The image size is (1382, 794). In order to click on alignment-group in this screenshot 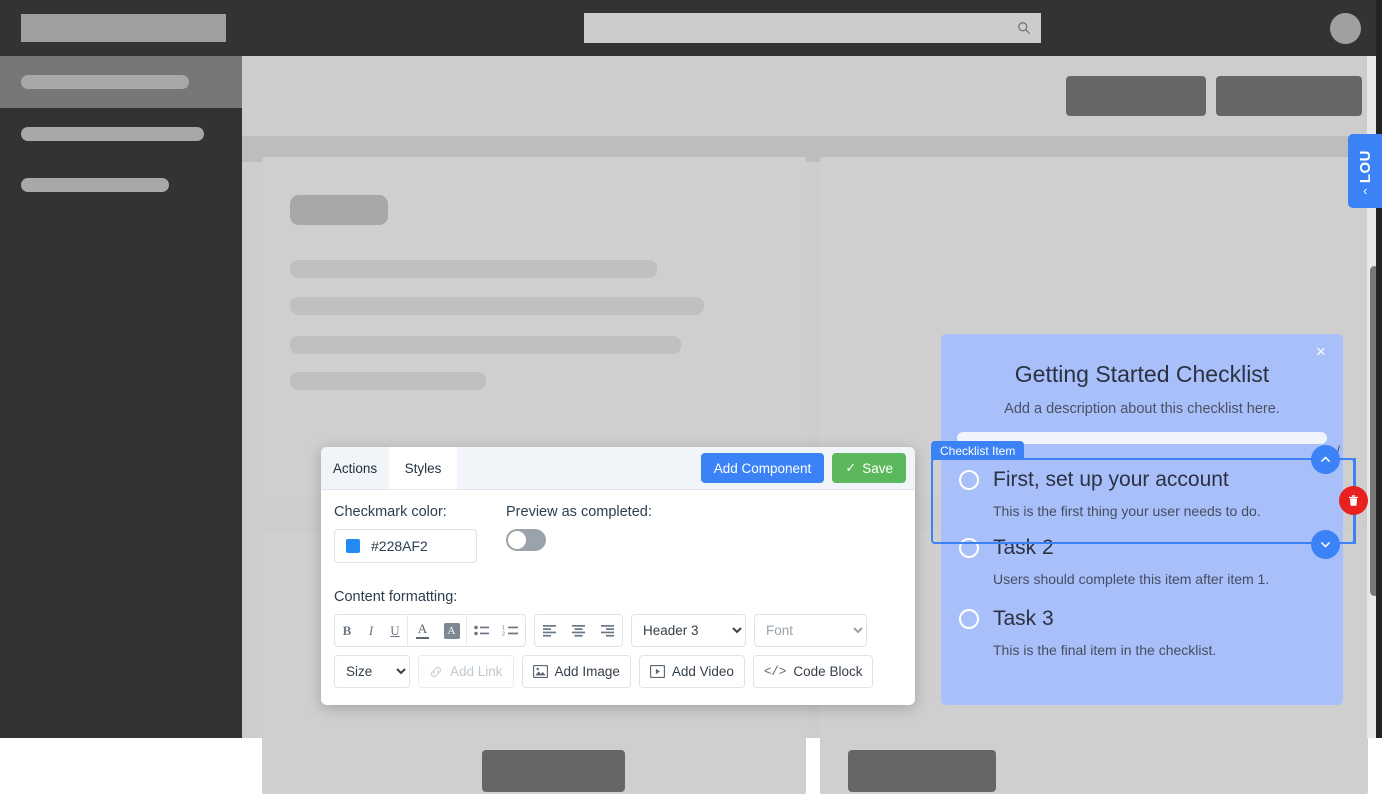, I will do `click(578, 630)`.